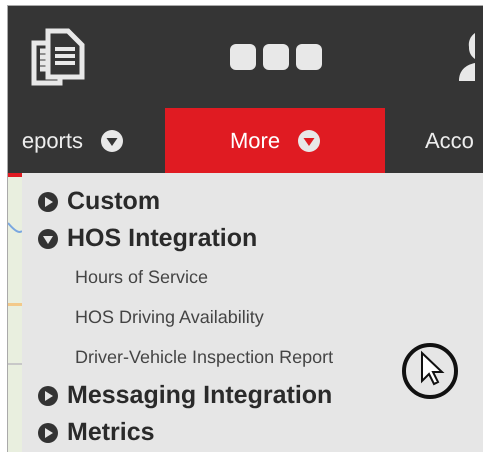  What do you see at coordinates (434, 140) in the screenshot?
I see `nav-tab: Acco` at bounding box center [434, 140].